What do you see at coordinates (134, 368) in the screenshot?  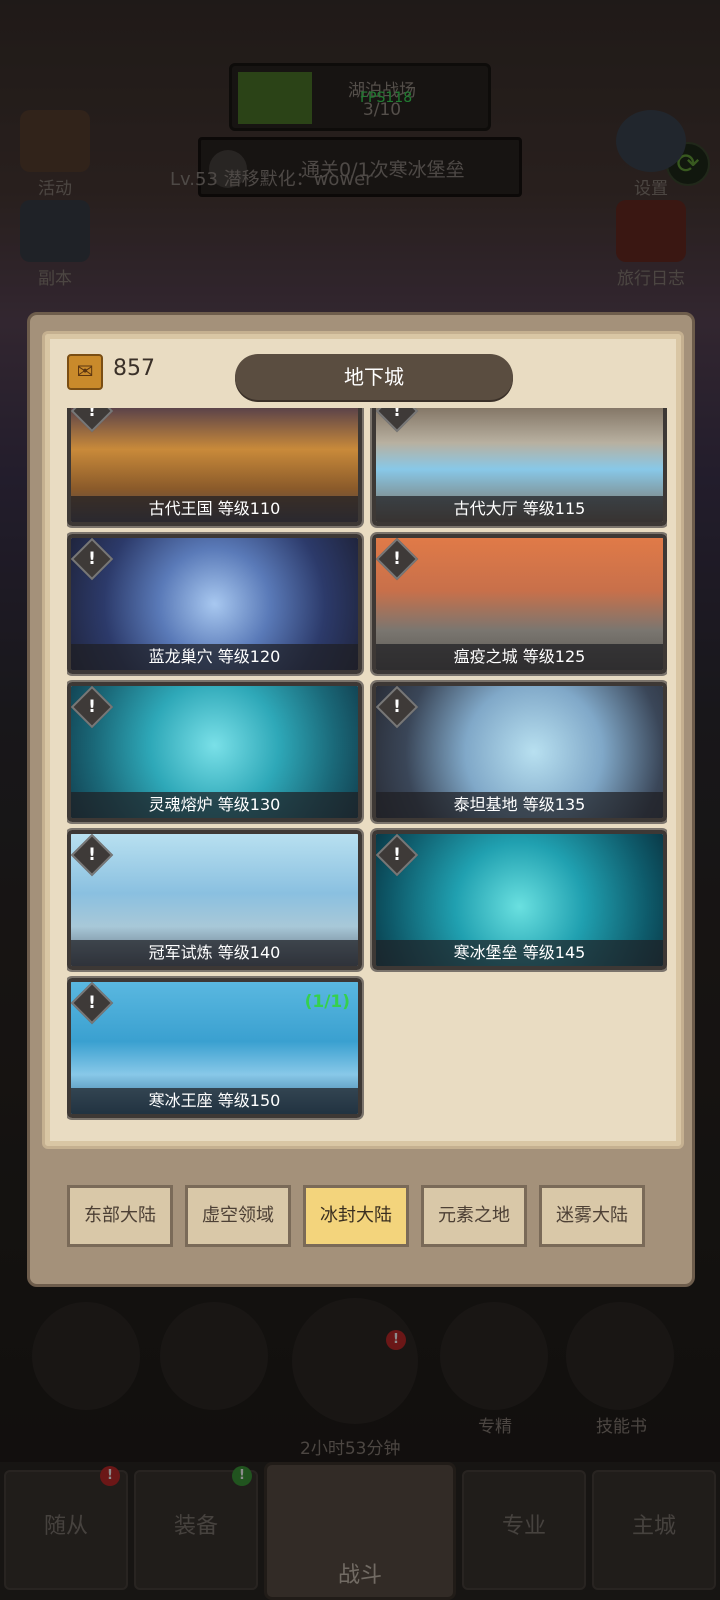 I see `currency-count: 857` at bounding box center [134, 368].